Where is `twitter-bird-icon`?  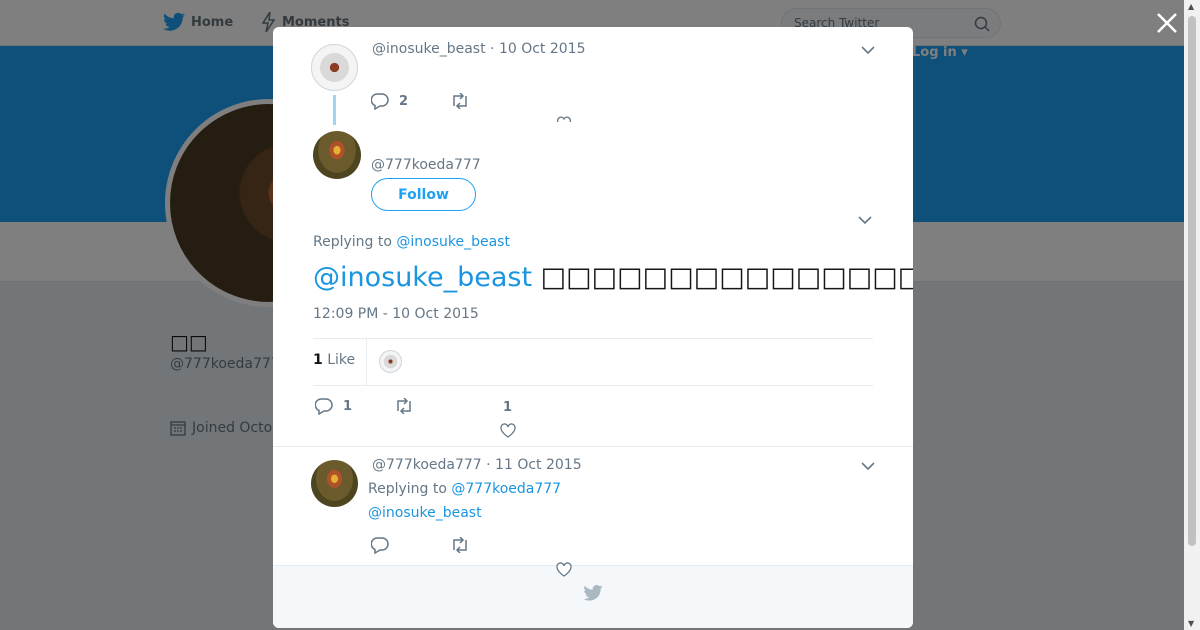
twitter-bird-icon is located at coordinates (593, 593).